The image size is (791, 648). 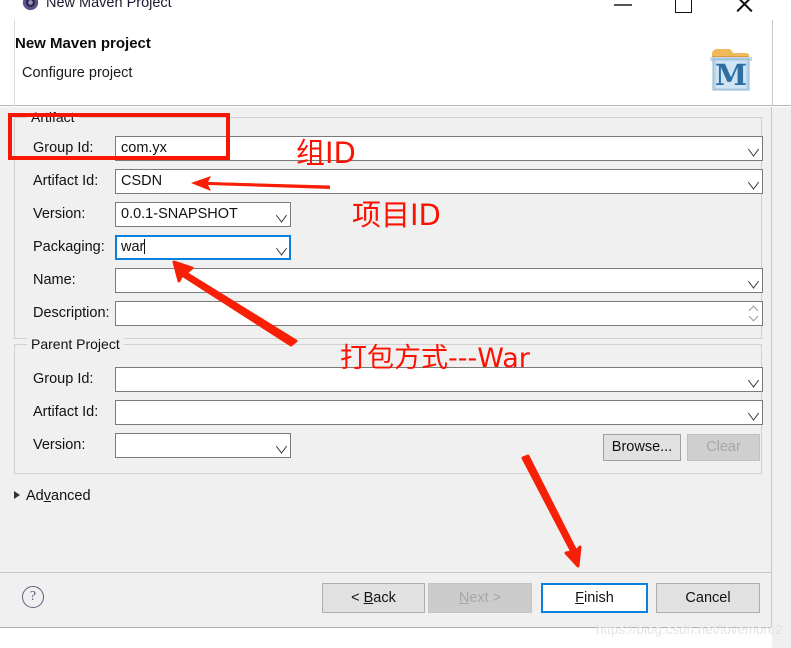 What do you see at coordinates (439, 148) in the screenshot?
I see `input-artifact-group-id: com.yx` at bounding box center [439, 148].